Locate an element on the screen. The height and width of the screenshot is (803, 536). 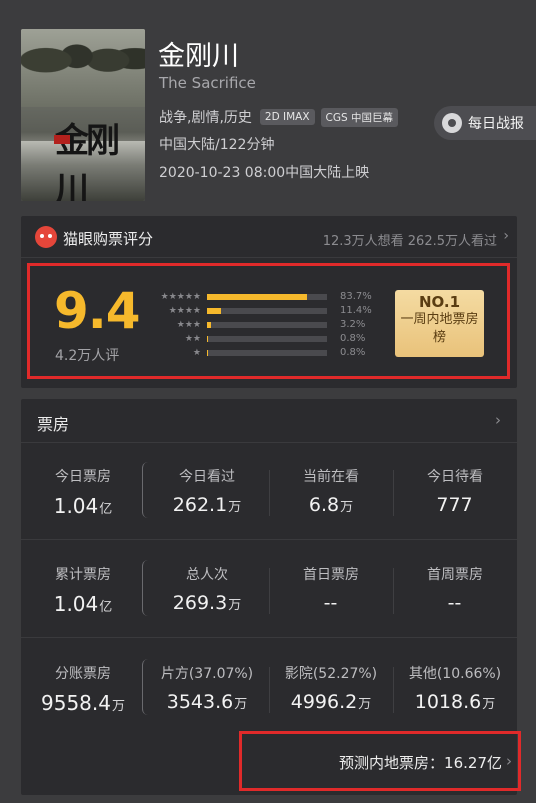
highlight-box-forecast is located at coordinates (380, 761).